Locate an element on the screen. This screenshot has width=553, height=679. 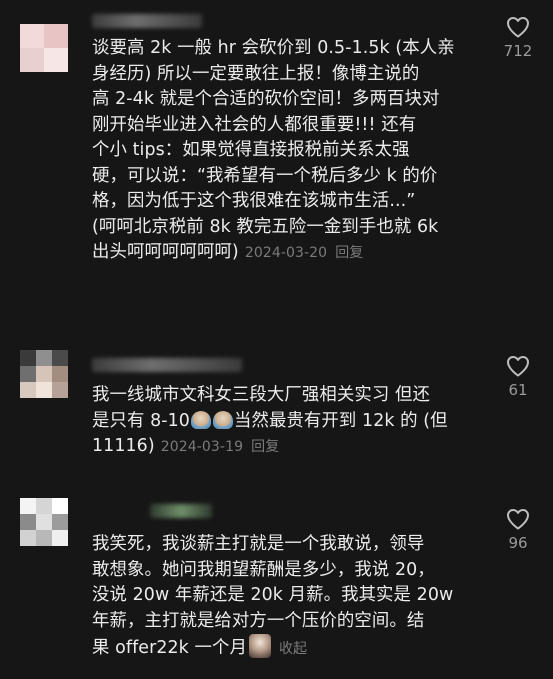
comment-line: 身经历) 所以一定要敢往上报！像博主说的 is located at coordinates (256, 73).